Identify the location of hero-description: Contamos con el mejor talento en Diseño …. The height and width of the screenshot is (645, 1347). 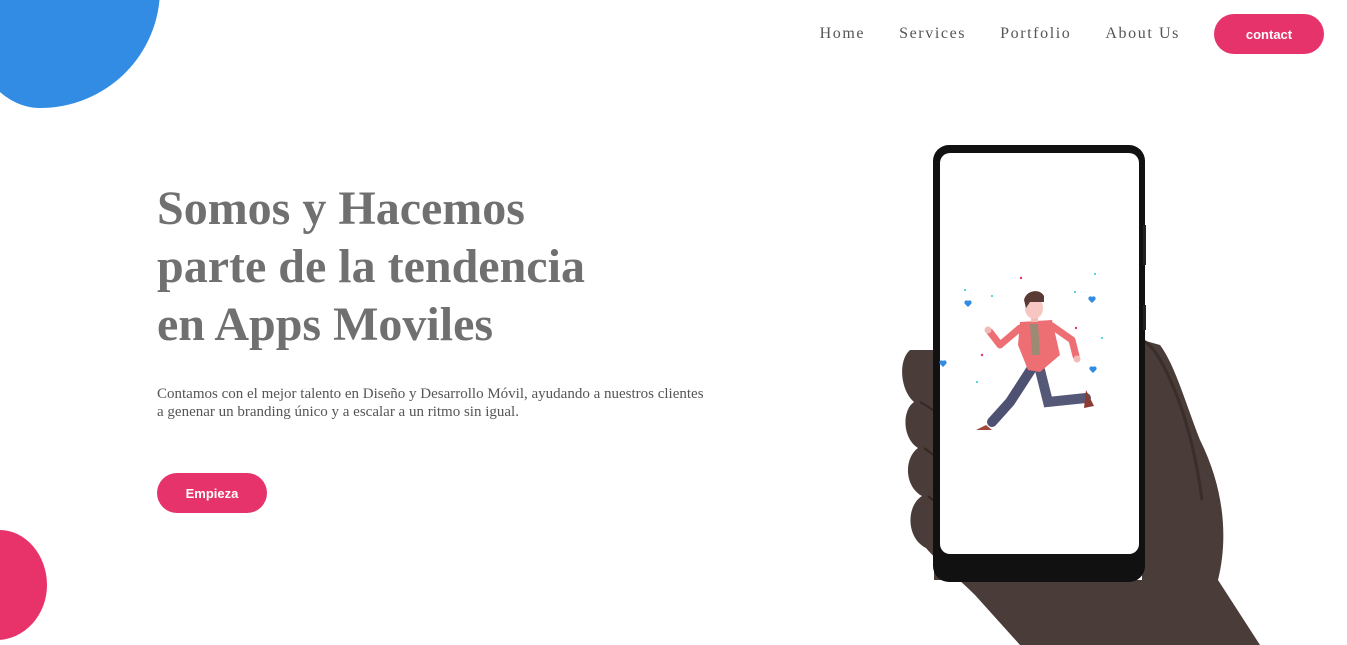
(457, 403).